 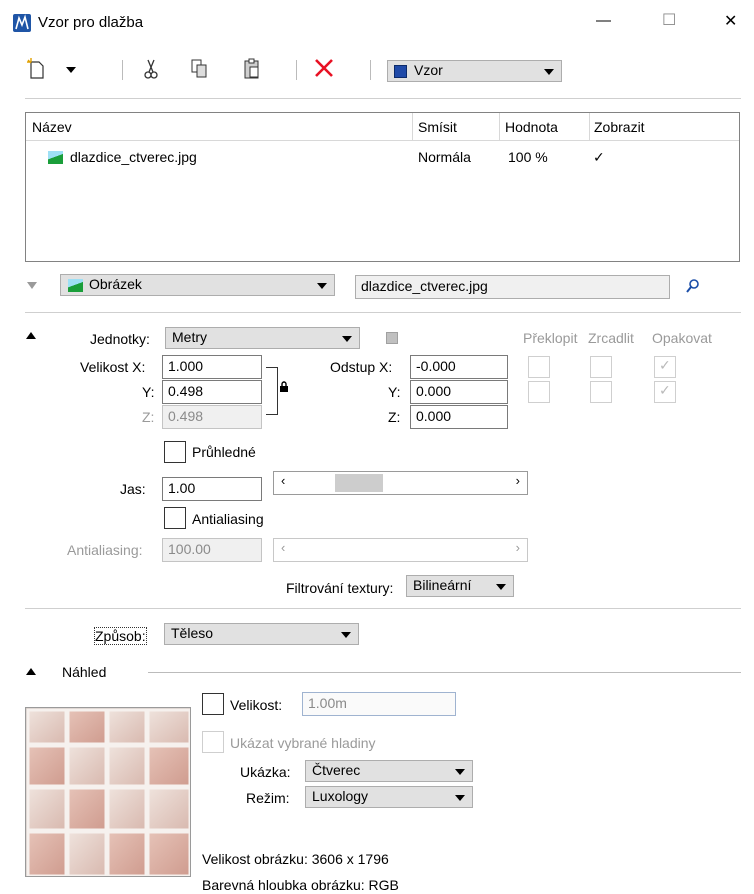 I want to click on table-row: dlazdice_ctverec.jpg Normála 100 % ✓, so click(x=382, y=158).